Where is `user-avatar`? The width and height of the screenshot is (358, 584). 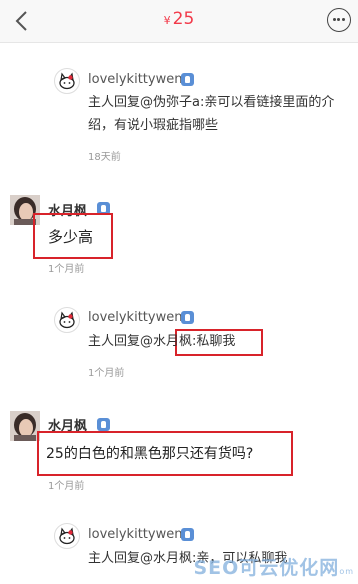
user-avatar is located at coordinates (25, 426).